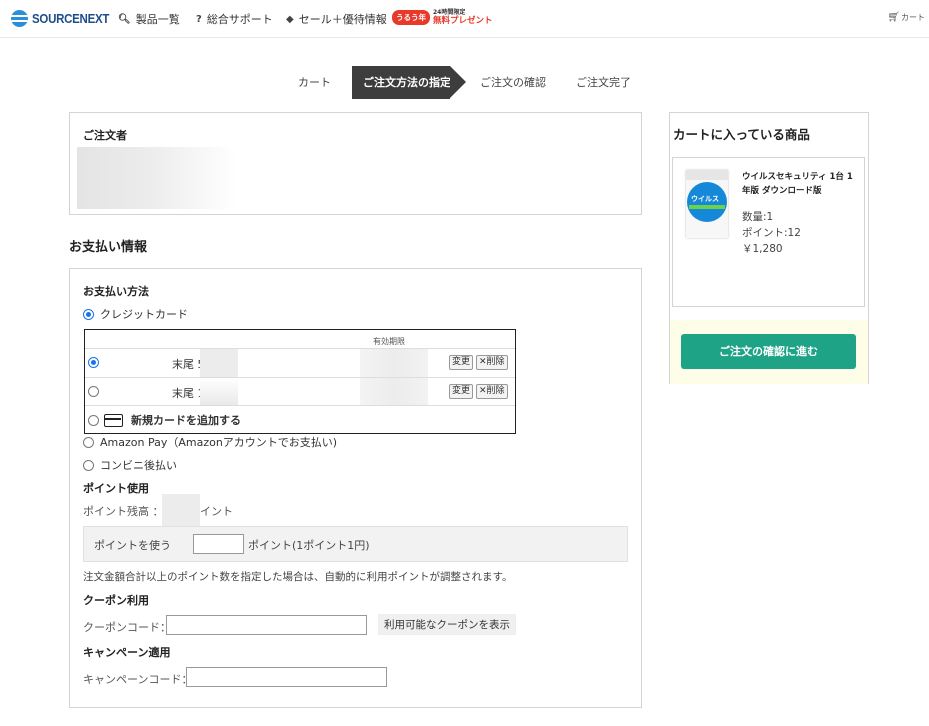 This screenshot has width=929, height=726. What do you see at coordinates (116, 291) in the screenshot?
I see `payment-method-title: お支払い方法` at bounding box center [116, 291].